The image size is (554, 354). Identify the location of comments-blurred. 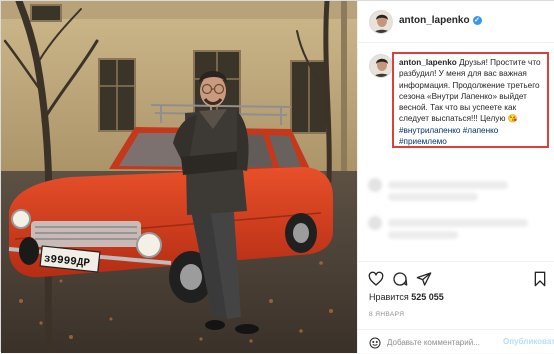
(457, 211).